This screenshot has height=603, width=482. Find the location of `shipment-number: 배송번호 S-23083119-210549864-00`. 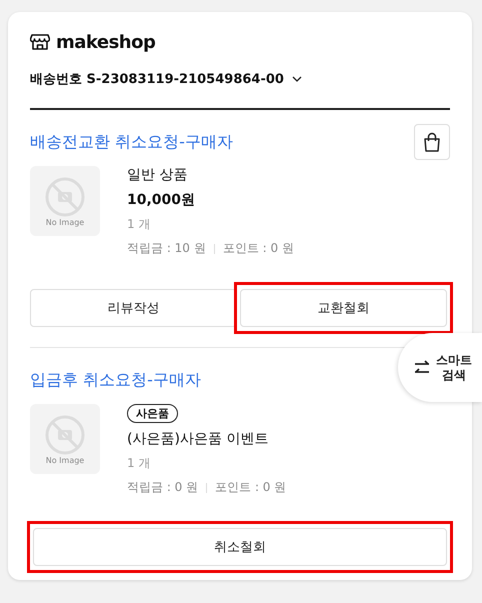

shipment-number: 배송번호 S-23083119-210549864-00 is located at coordinates (157, 79).